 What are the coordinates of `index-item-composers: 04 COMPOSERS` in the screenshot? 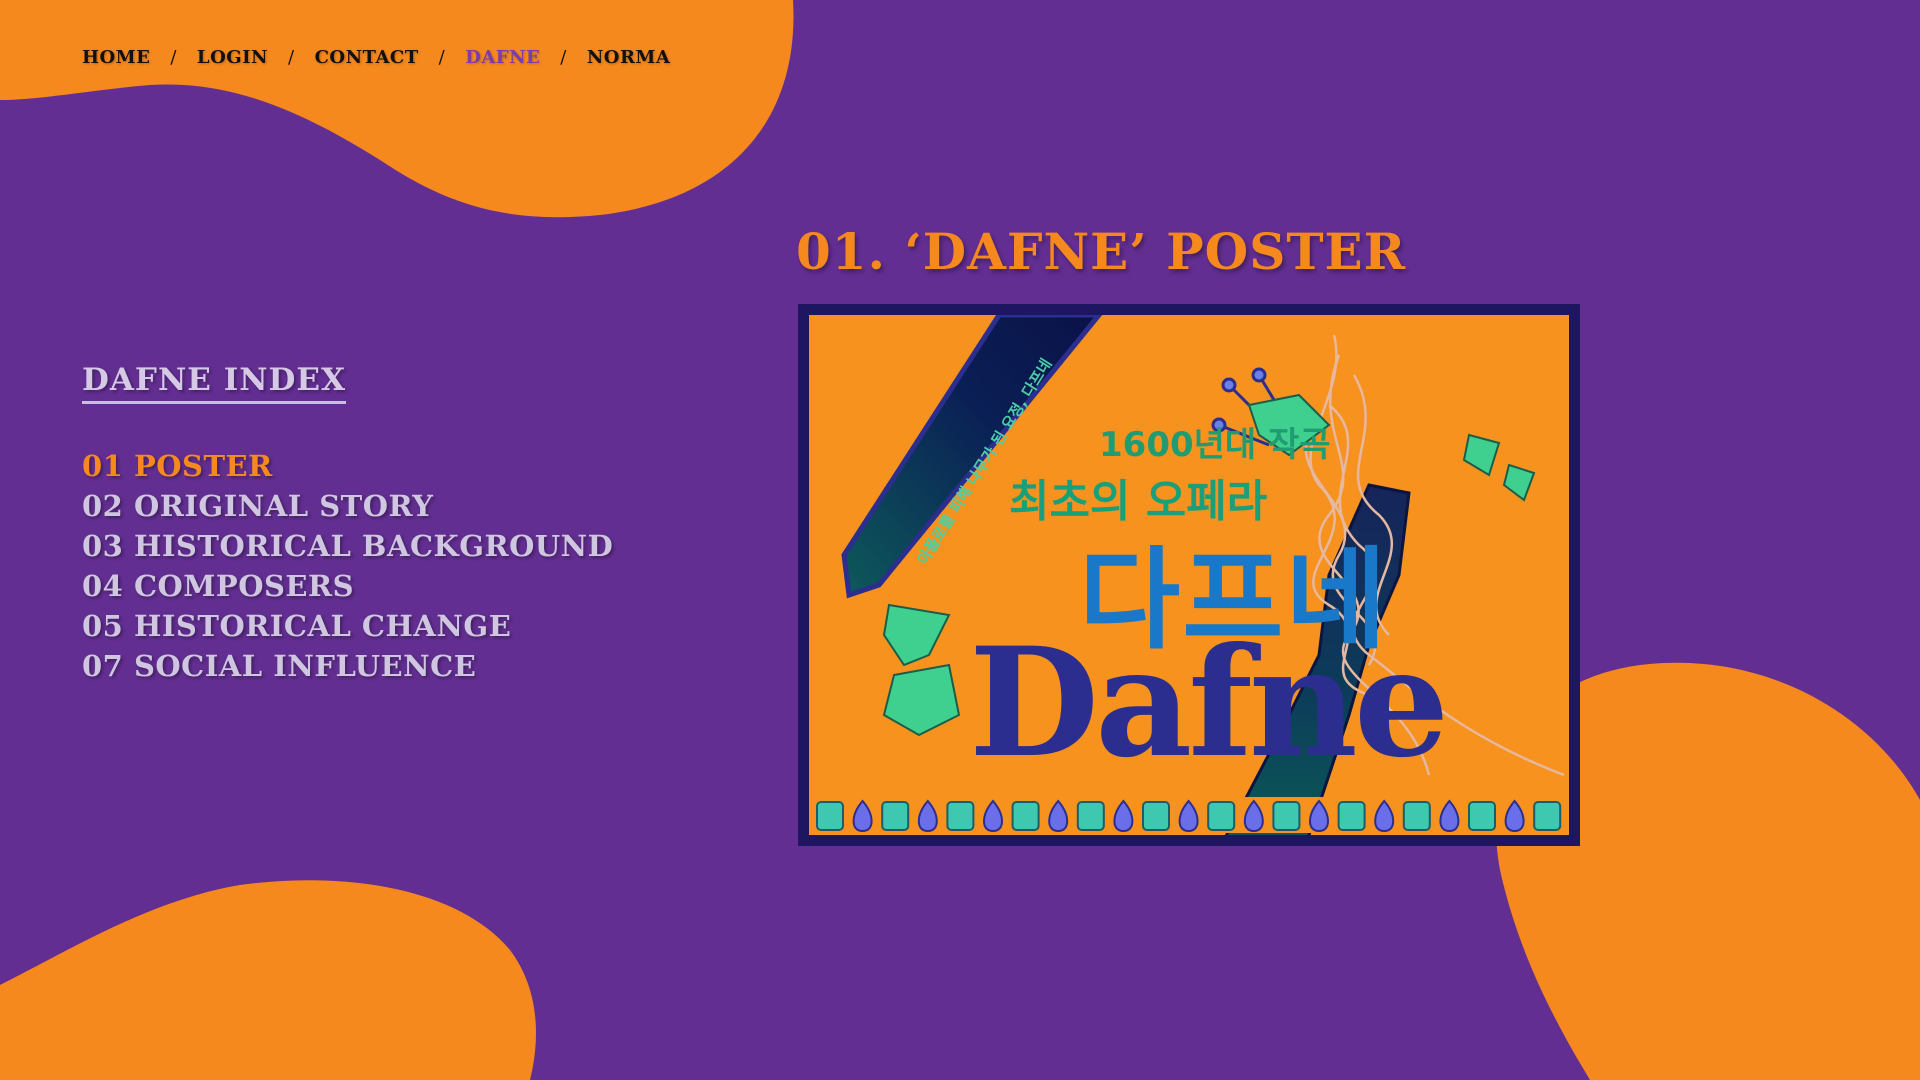 It's located at (347, 586).